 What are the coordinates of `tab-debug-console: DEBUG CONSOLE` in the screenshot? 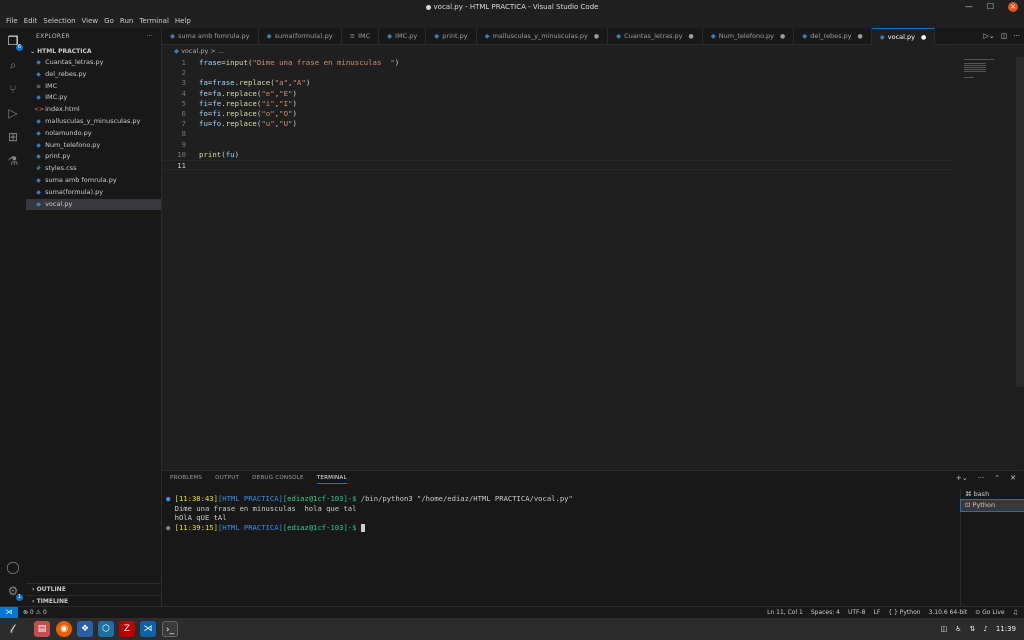 It's located at (278, 479).